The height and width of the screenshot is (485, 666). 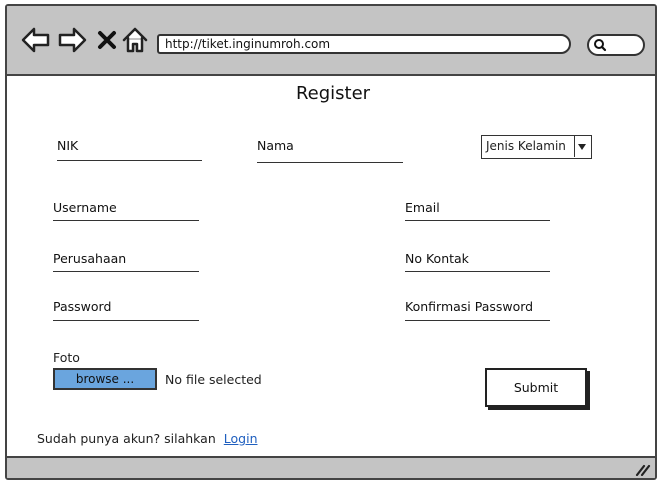 I want to click on address-bar: http://tiket.inginumroh.com, so click(x=364, y=44).